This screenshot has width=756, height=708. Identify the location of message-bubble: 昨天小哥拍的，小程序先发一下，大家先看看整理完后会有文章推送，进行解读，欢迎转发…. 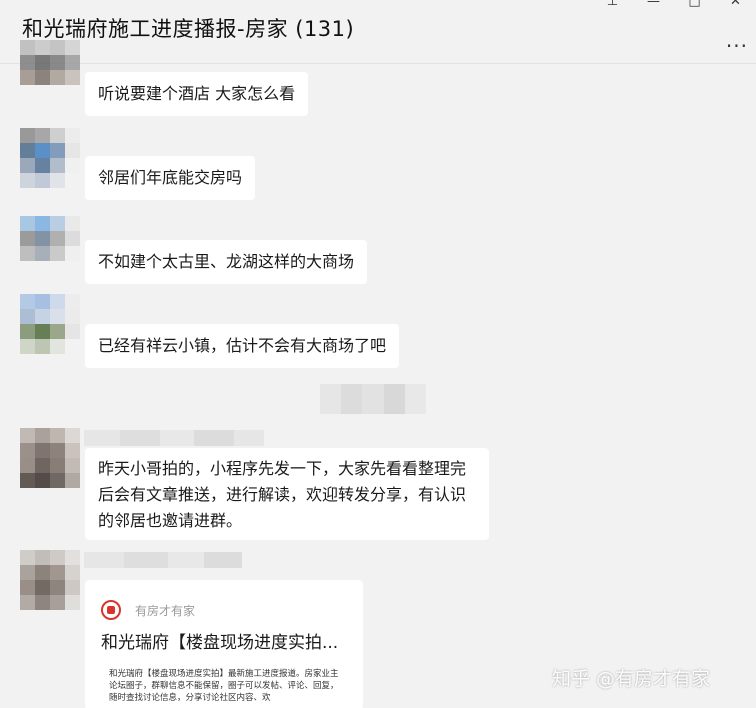
(287, 494).